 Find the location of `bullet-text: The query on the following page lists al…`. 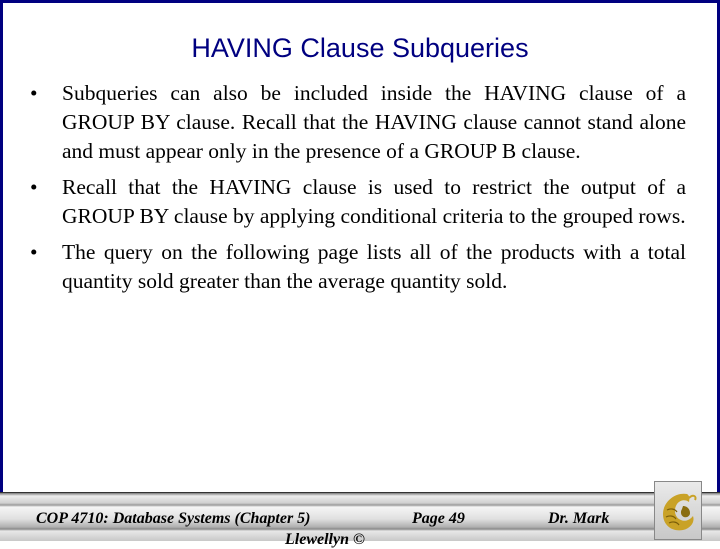

bullet-text: The query on the following page lists al… is located at coordinates (374, 266).